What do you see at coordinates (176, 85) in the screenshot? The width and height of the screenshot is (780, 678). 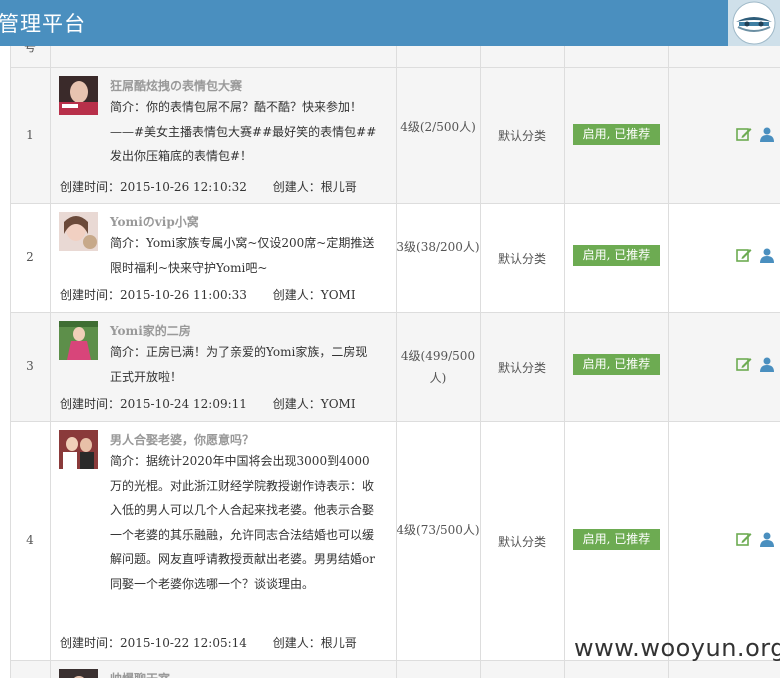 I see `group-name: 狂屌酷炫拽の表情包大赛` at bounding box center [176, 85].